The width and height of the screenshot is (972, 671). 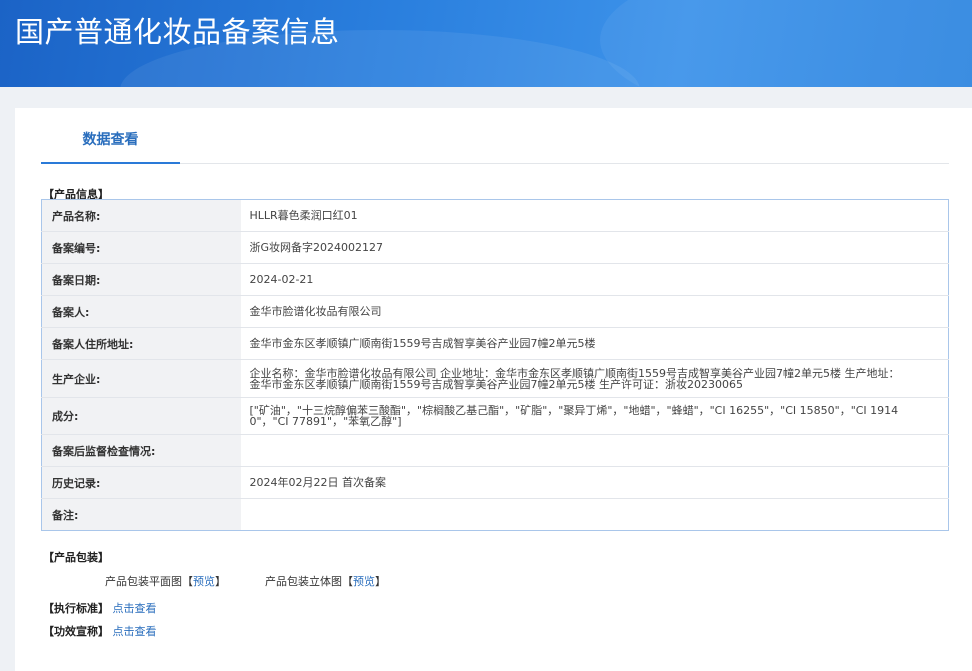 I want to click on info-row: 备案编号: 浙G妆网备字2024002127, so click(x=495, y=247).